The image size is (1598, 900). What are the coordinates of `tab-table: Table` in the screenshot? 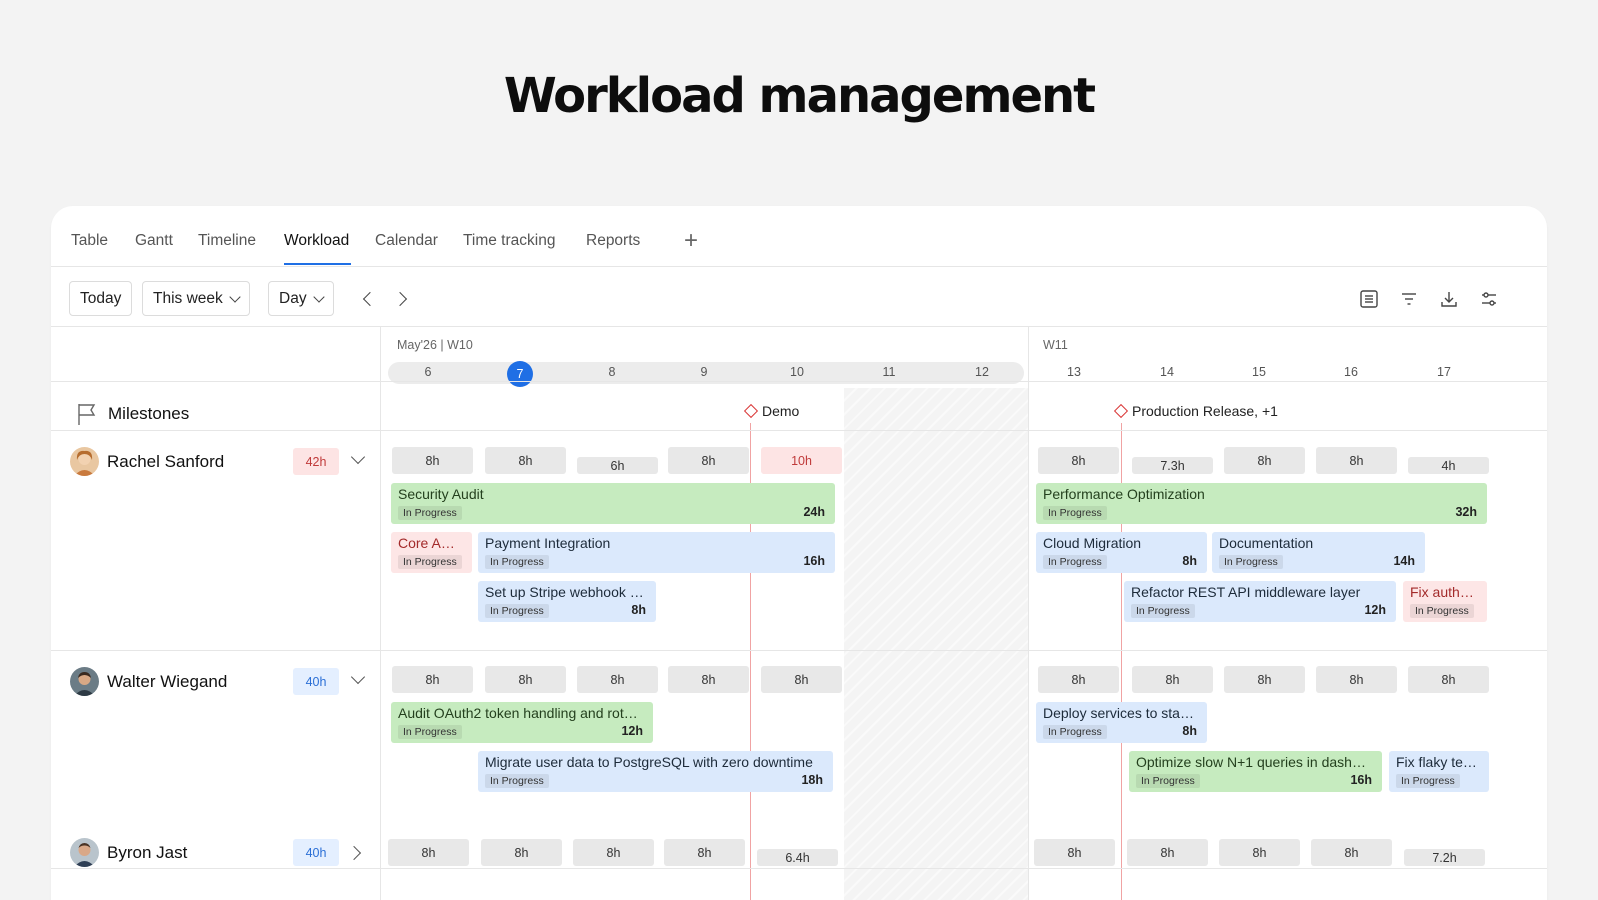 It's located at (89, 241).